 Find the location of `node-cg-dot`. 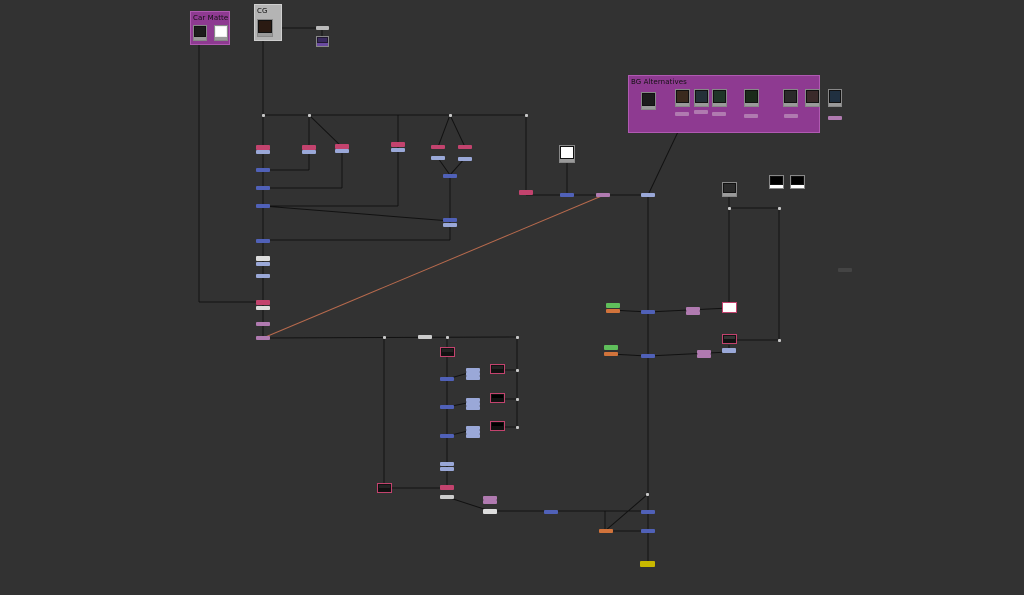

node-cg-dot is located at coordinates (322, 28).